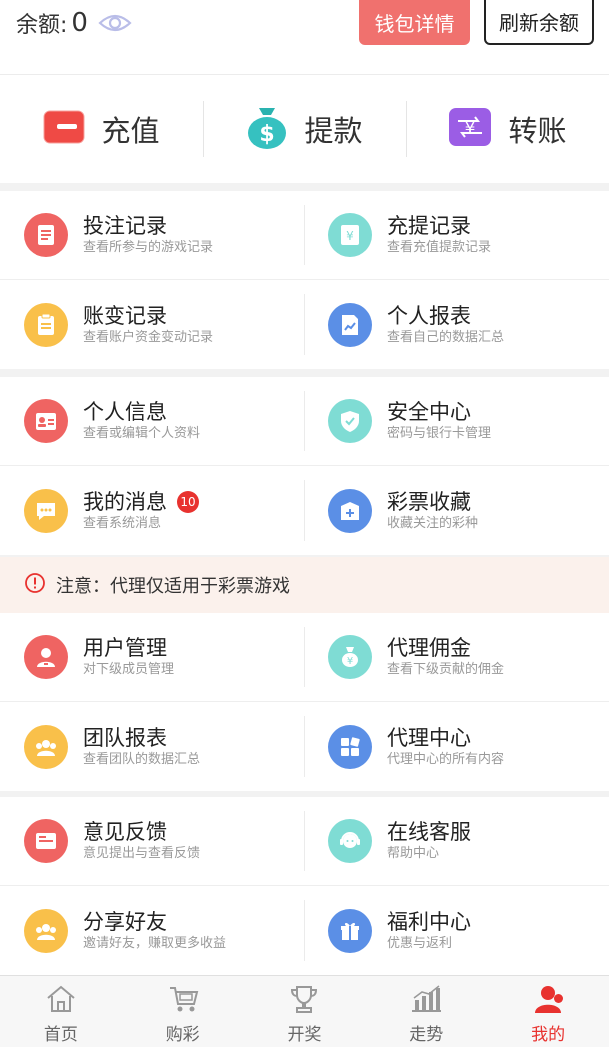  I want to click on item-subtitle: 代理中心的所有内容, so click(446, 759).